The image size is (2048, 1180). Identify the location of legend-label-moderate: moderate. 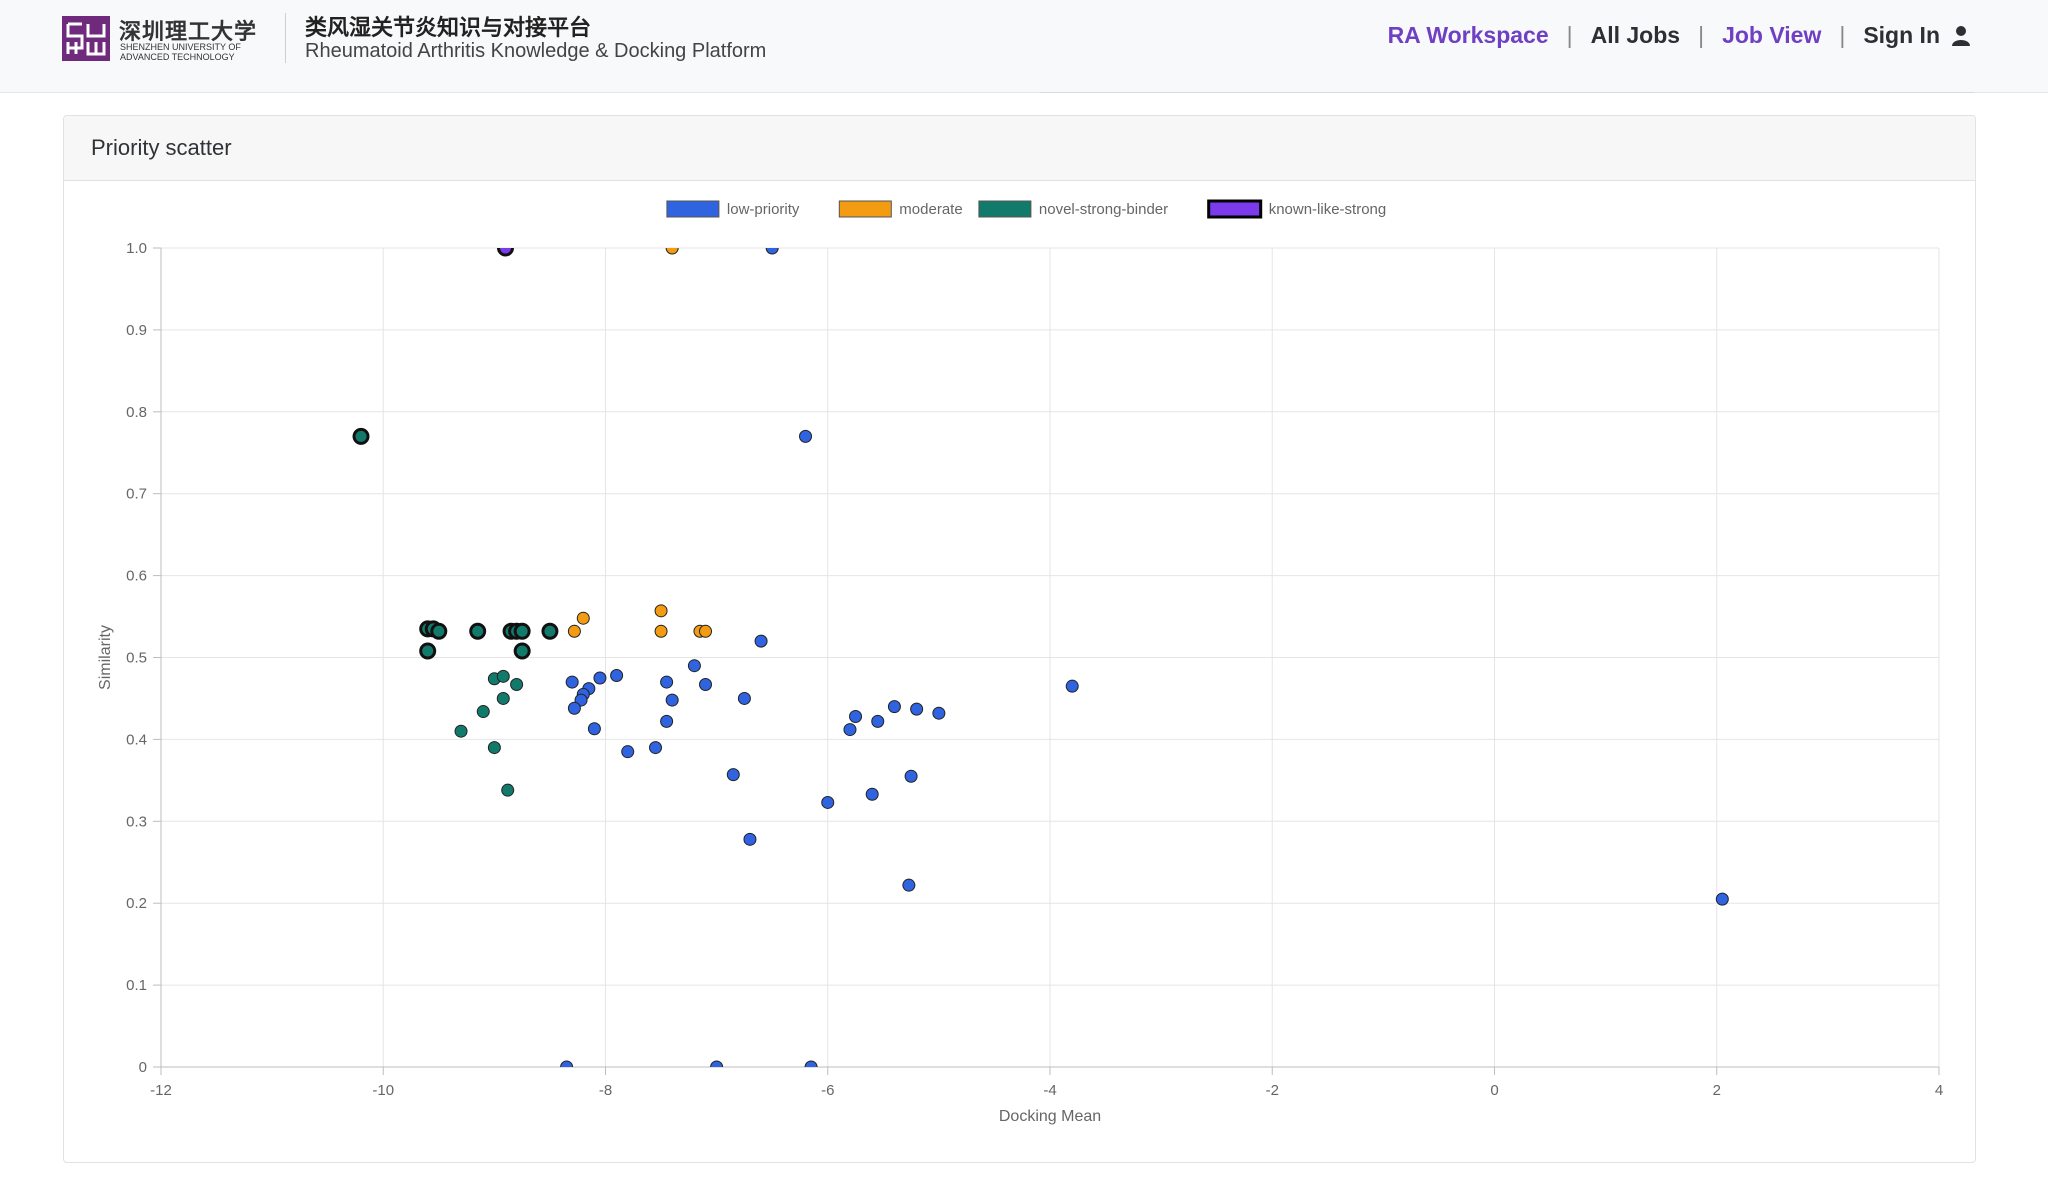
(930, 209).